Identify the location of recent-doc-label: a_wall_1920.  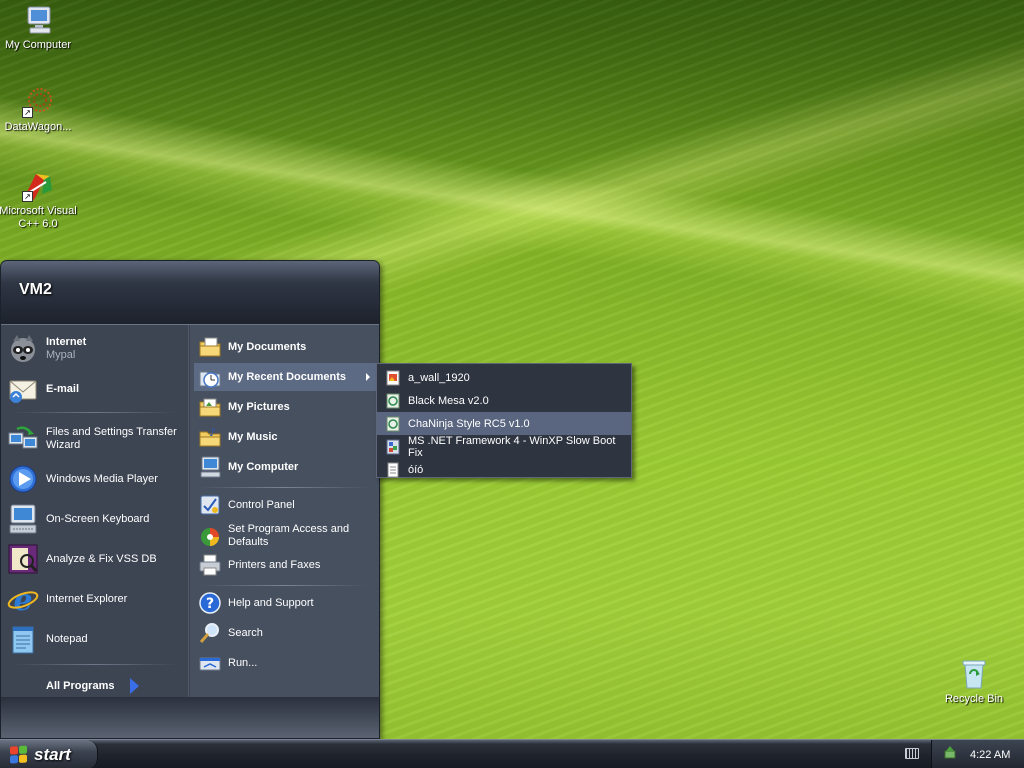
(439, 377).